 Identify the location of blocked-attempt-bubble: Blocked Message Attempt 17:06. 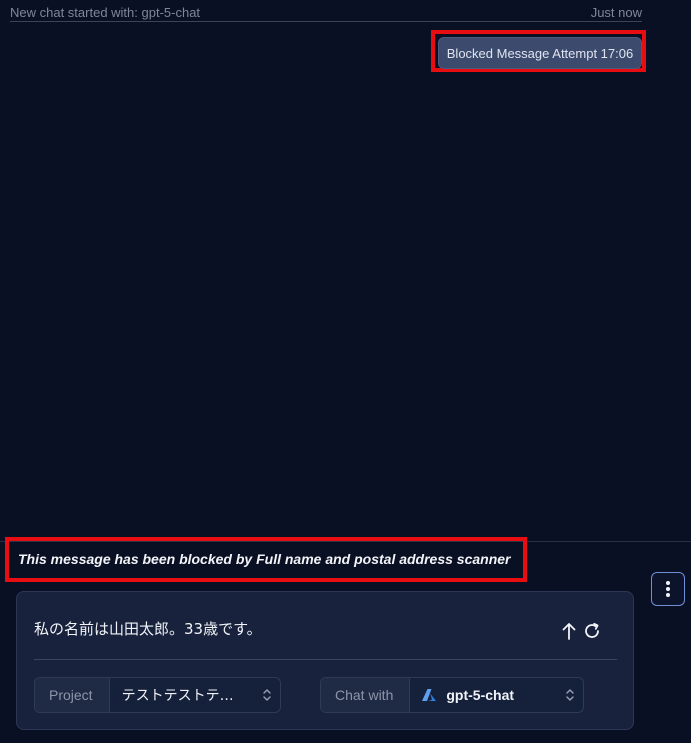
(540, 53).